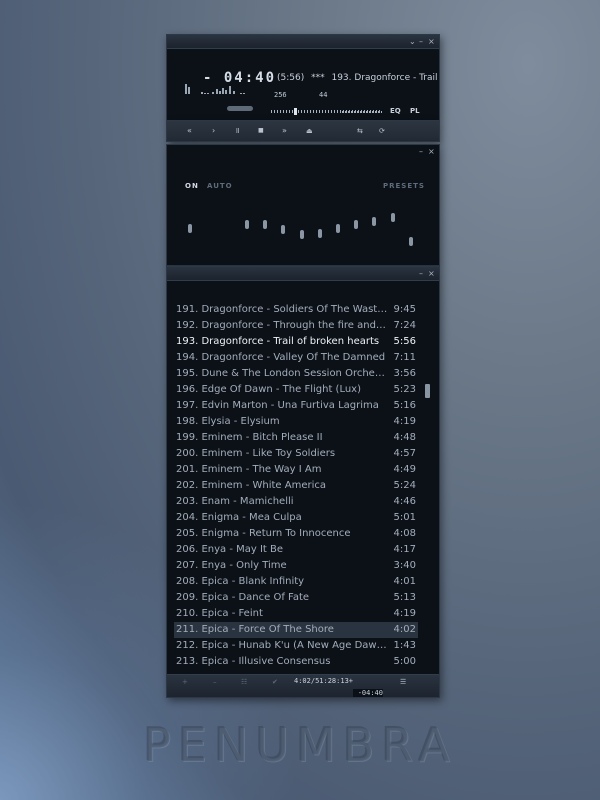 Image resolution: width=600 pixels, height=800 pixels. I want to click on playlist-item-title: 213. Epica - Illusive Consensus, so click(253, 661).